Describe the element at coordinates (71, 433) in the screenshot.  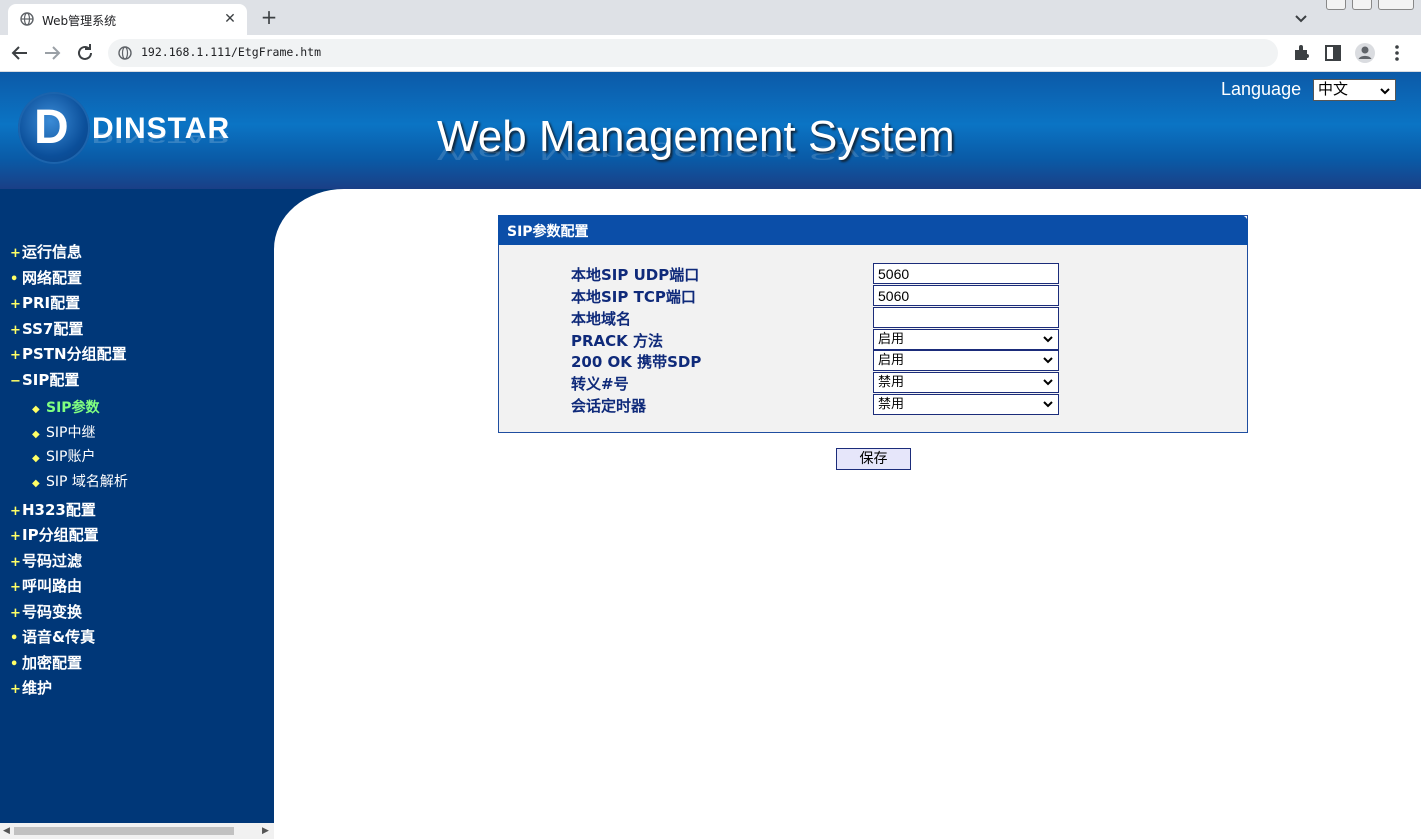
I see `sidebar-subitem-label: SIP中继` at that location.